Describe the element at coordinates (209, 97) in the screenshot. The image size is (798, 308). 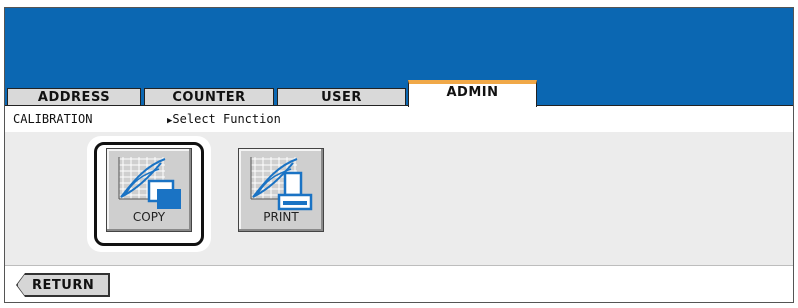
I see `tab-counter: COUNTER` at that location.